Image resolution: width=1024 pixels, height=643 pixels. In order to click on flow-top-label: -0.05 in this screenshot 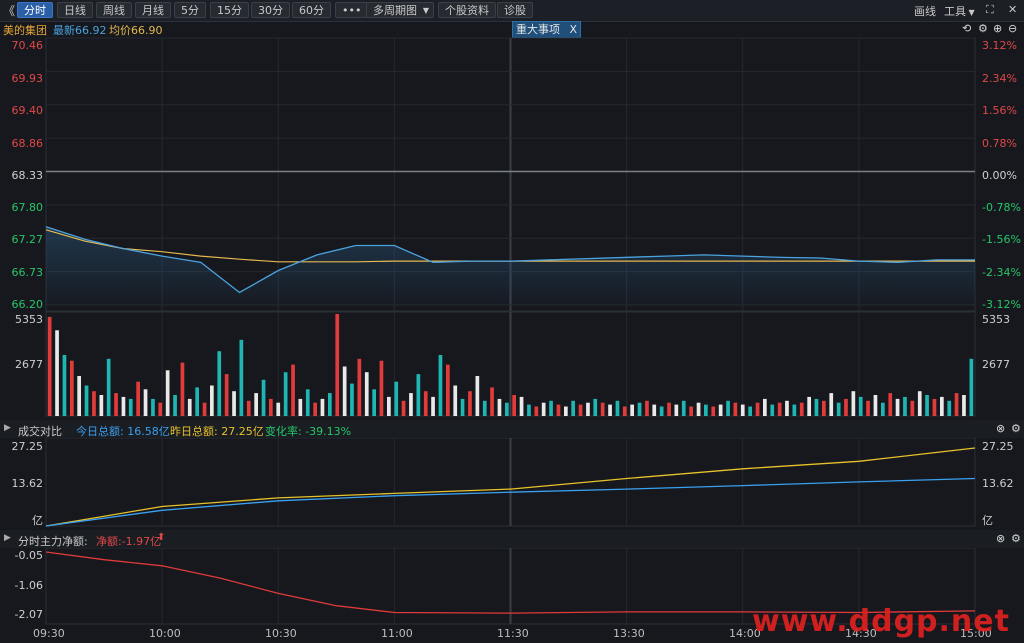, I will do `click(28, 555)`.